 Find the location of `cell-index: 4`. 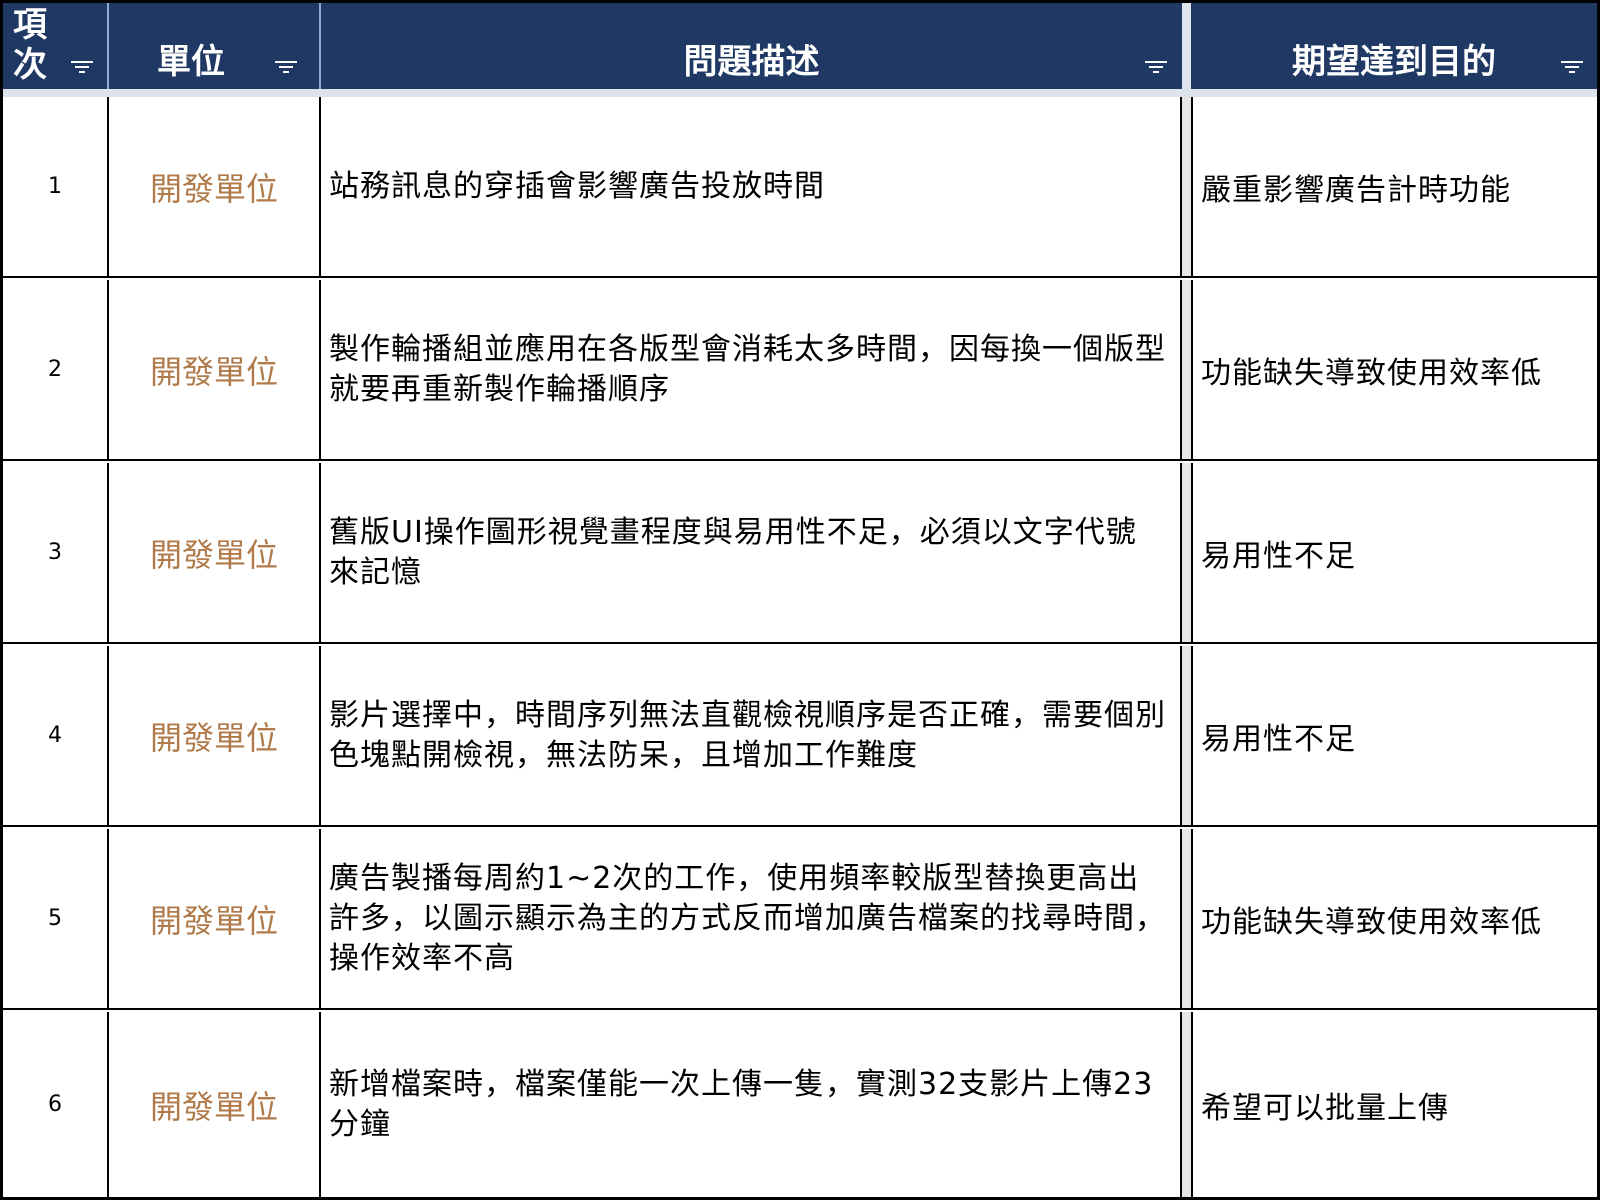

cell-index: 4 is located at coordinates (56, 735).